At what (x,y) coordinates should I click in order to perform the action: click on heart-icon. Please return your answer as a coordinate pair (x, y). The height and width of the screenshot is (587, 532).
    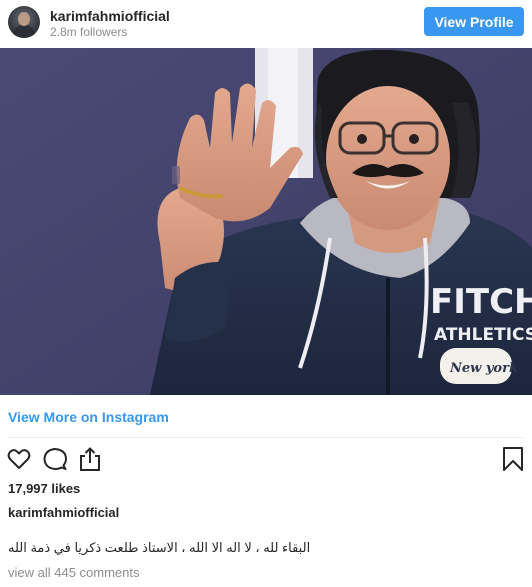
    Looking at the image, I should click on (19, 459).